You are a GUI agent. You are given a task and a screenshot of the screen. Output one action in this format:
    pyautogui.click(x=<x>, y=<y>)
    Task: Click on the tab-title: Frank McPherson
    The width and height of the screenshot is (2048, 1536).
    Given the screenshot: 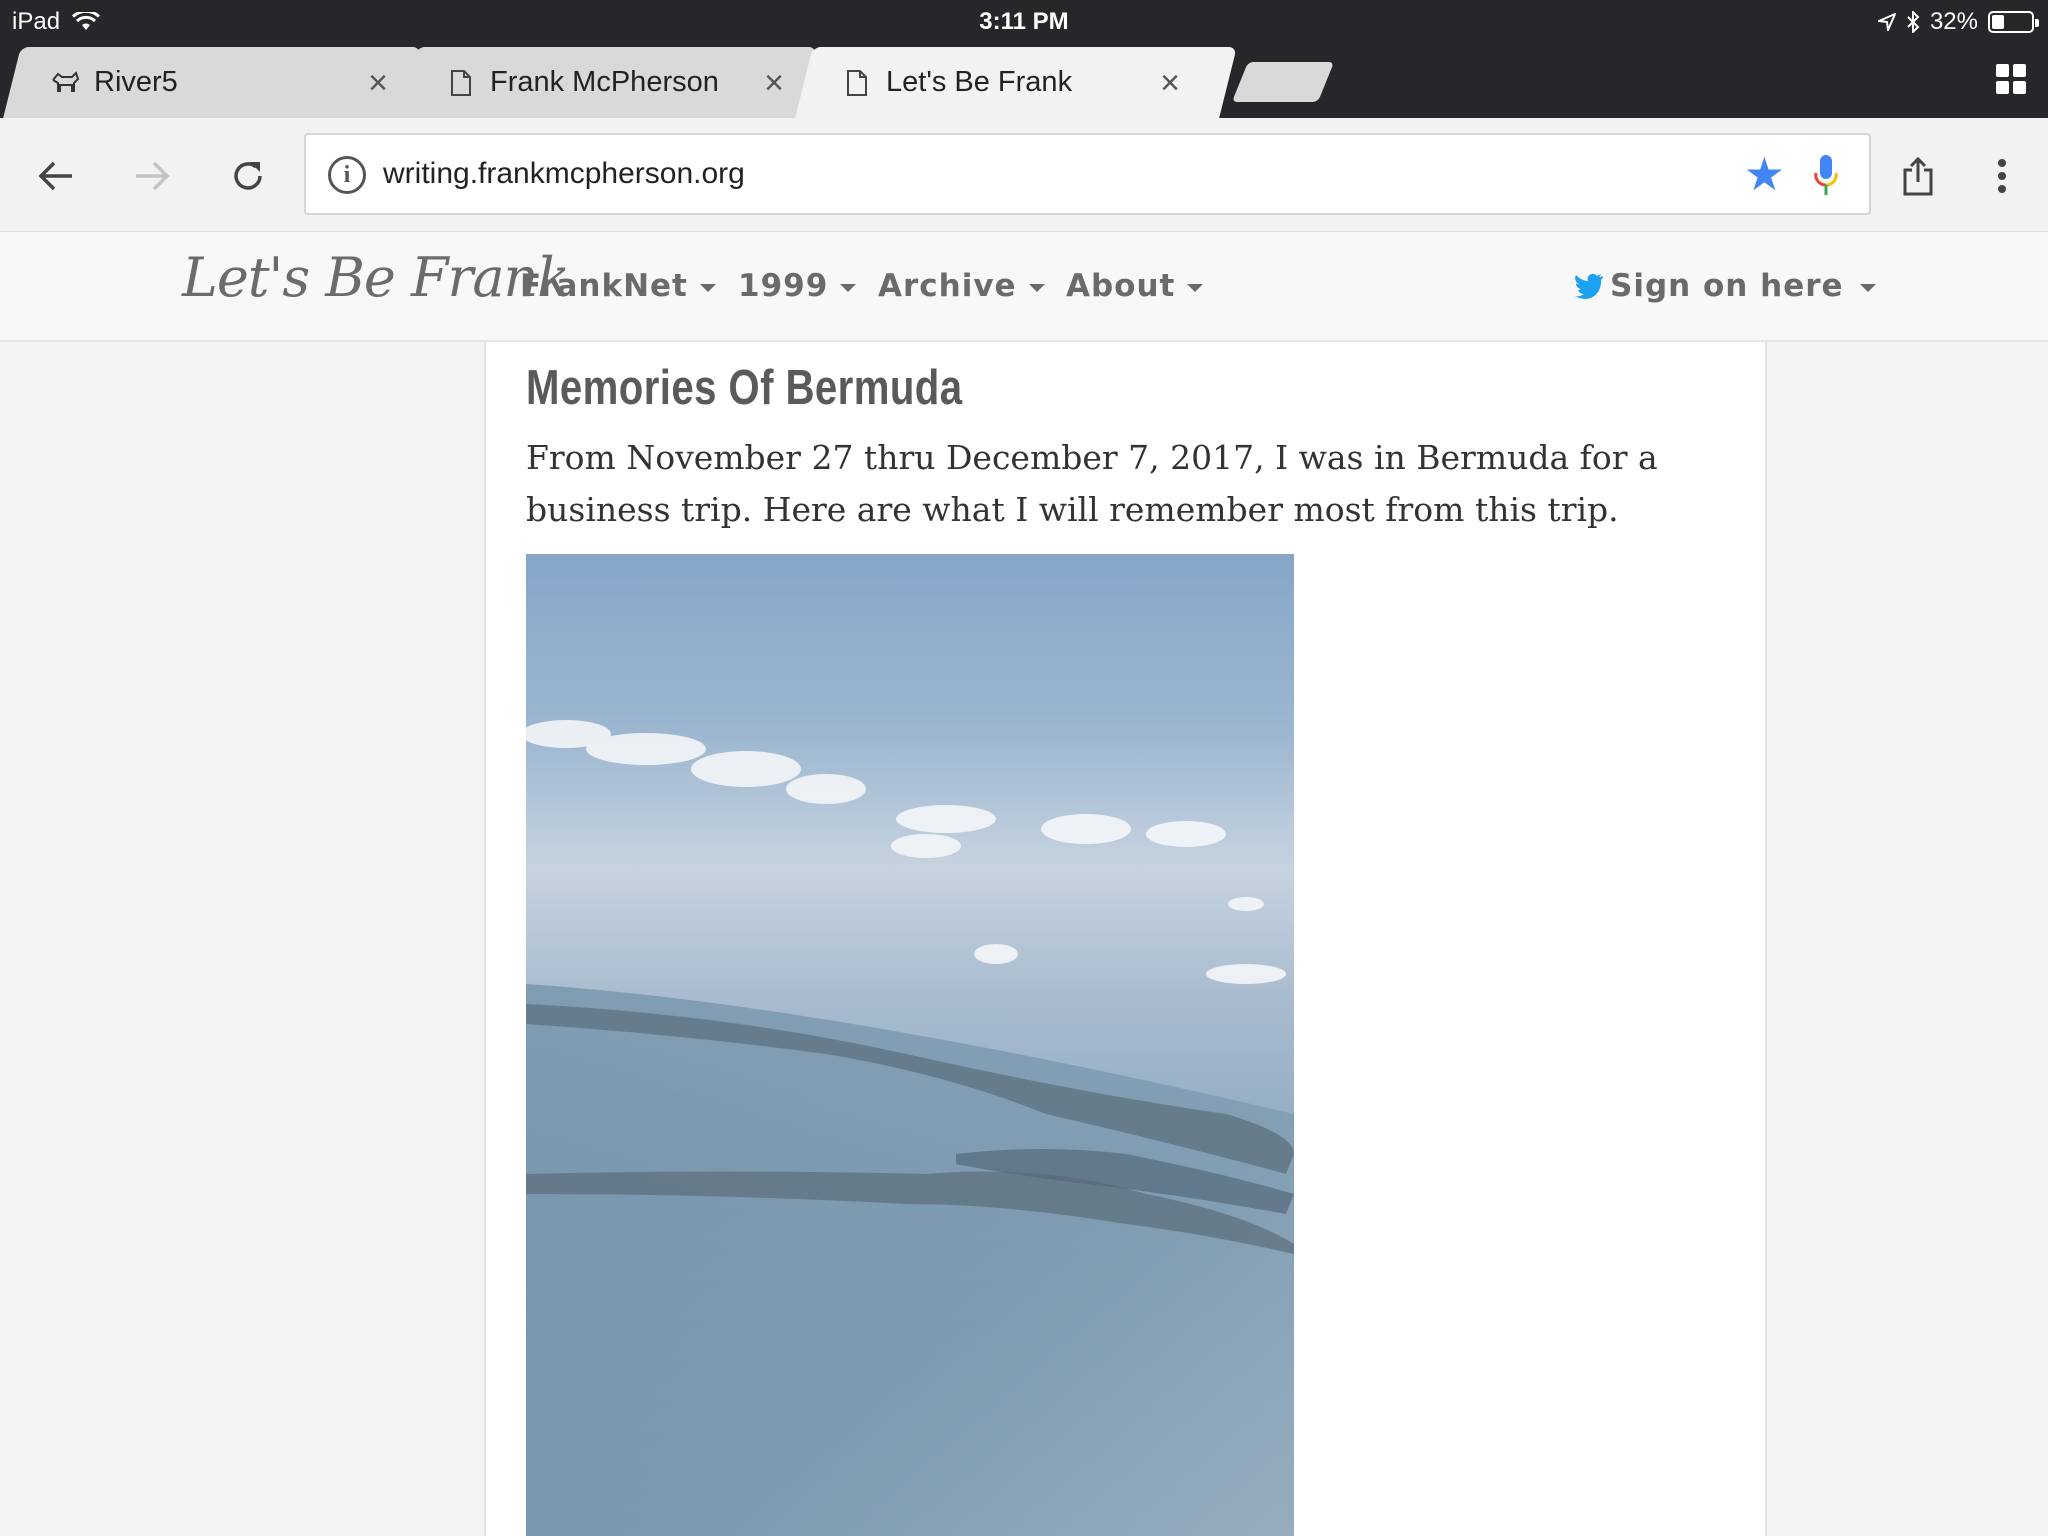 What is the action you would take?
    pyautogui.click(x=604, y=82)
    